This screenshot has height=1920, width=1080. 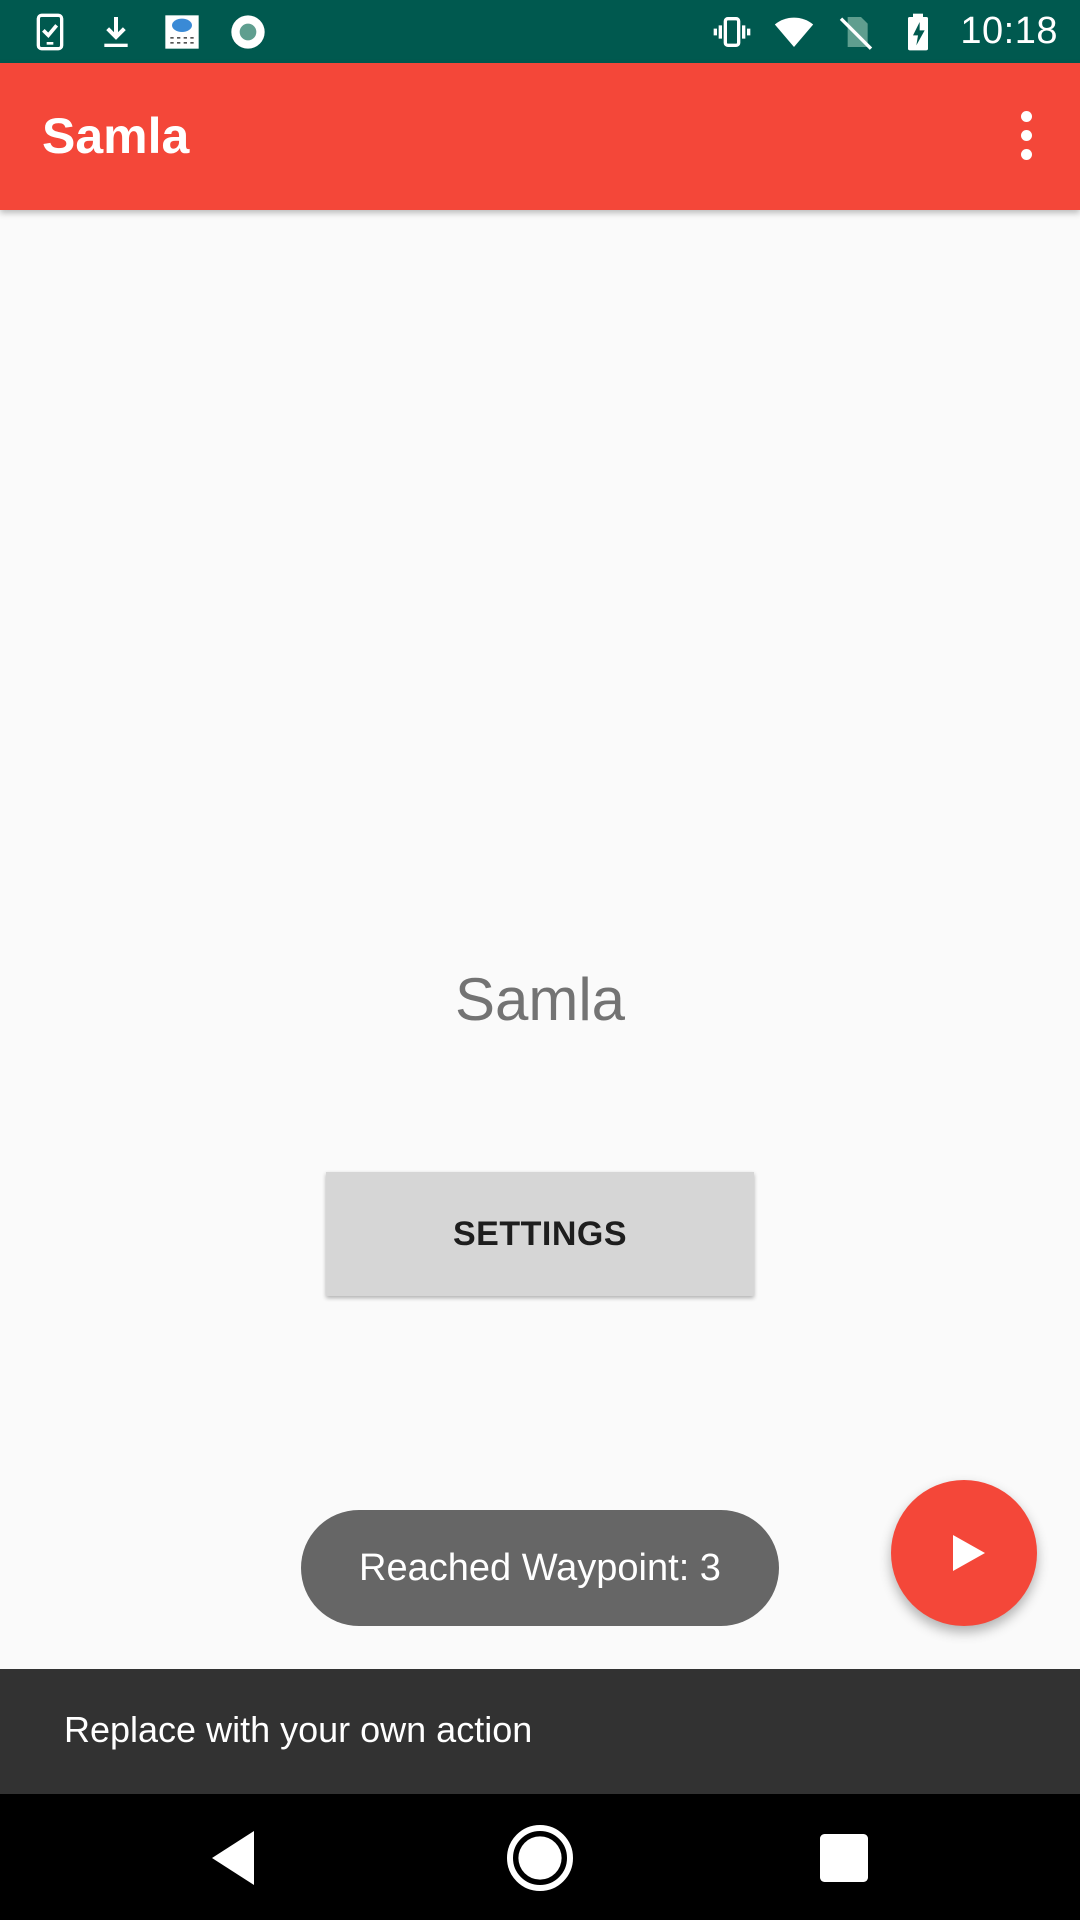 What do you see at coordinates (844, 1858) in the screenshot?
I see `recents-icon` at bounding box center [844, 1858].